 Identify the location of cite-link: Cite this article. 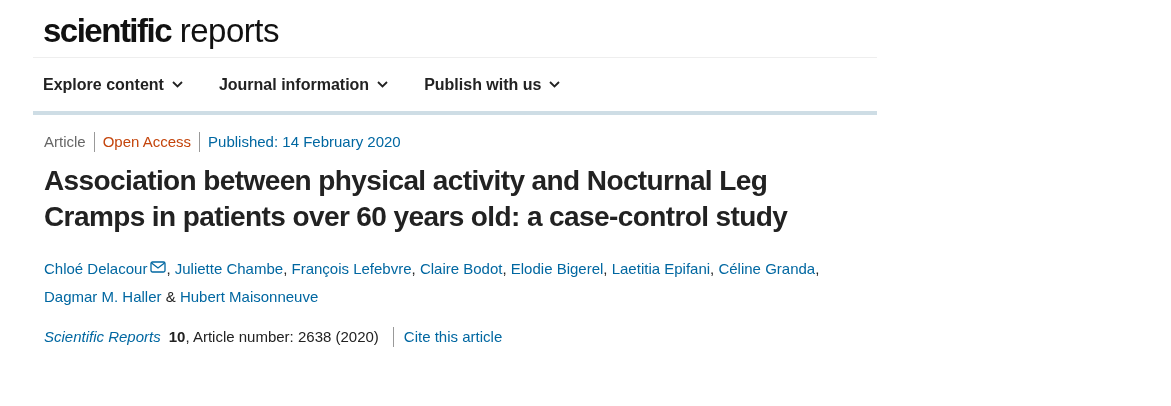
(447, 337).